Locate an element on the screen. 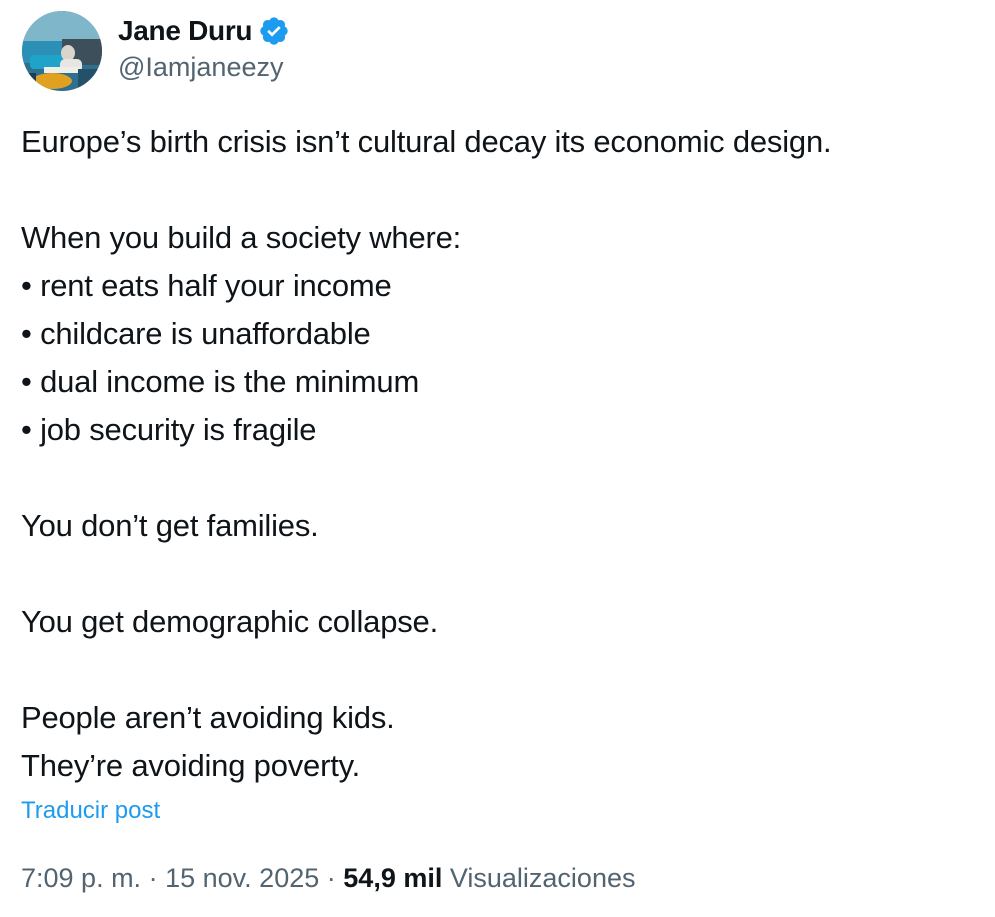  post-line: People aren’t avoiding kids. is located at coordinates (208, 717).